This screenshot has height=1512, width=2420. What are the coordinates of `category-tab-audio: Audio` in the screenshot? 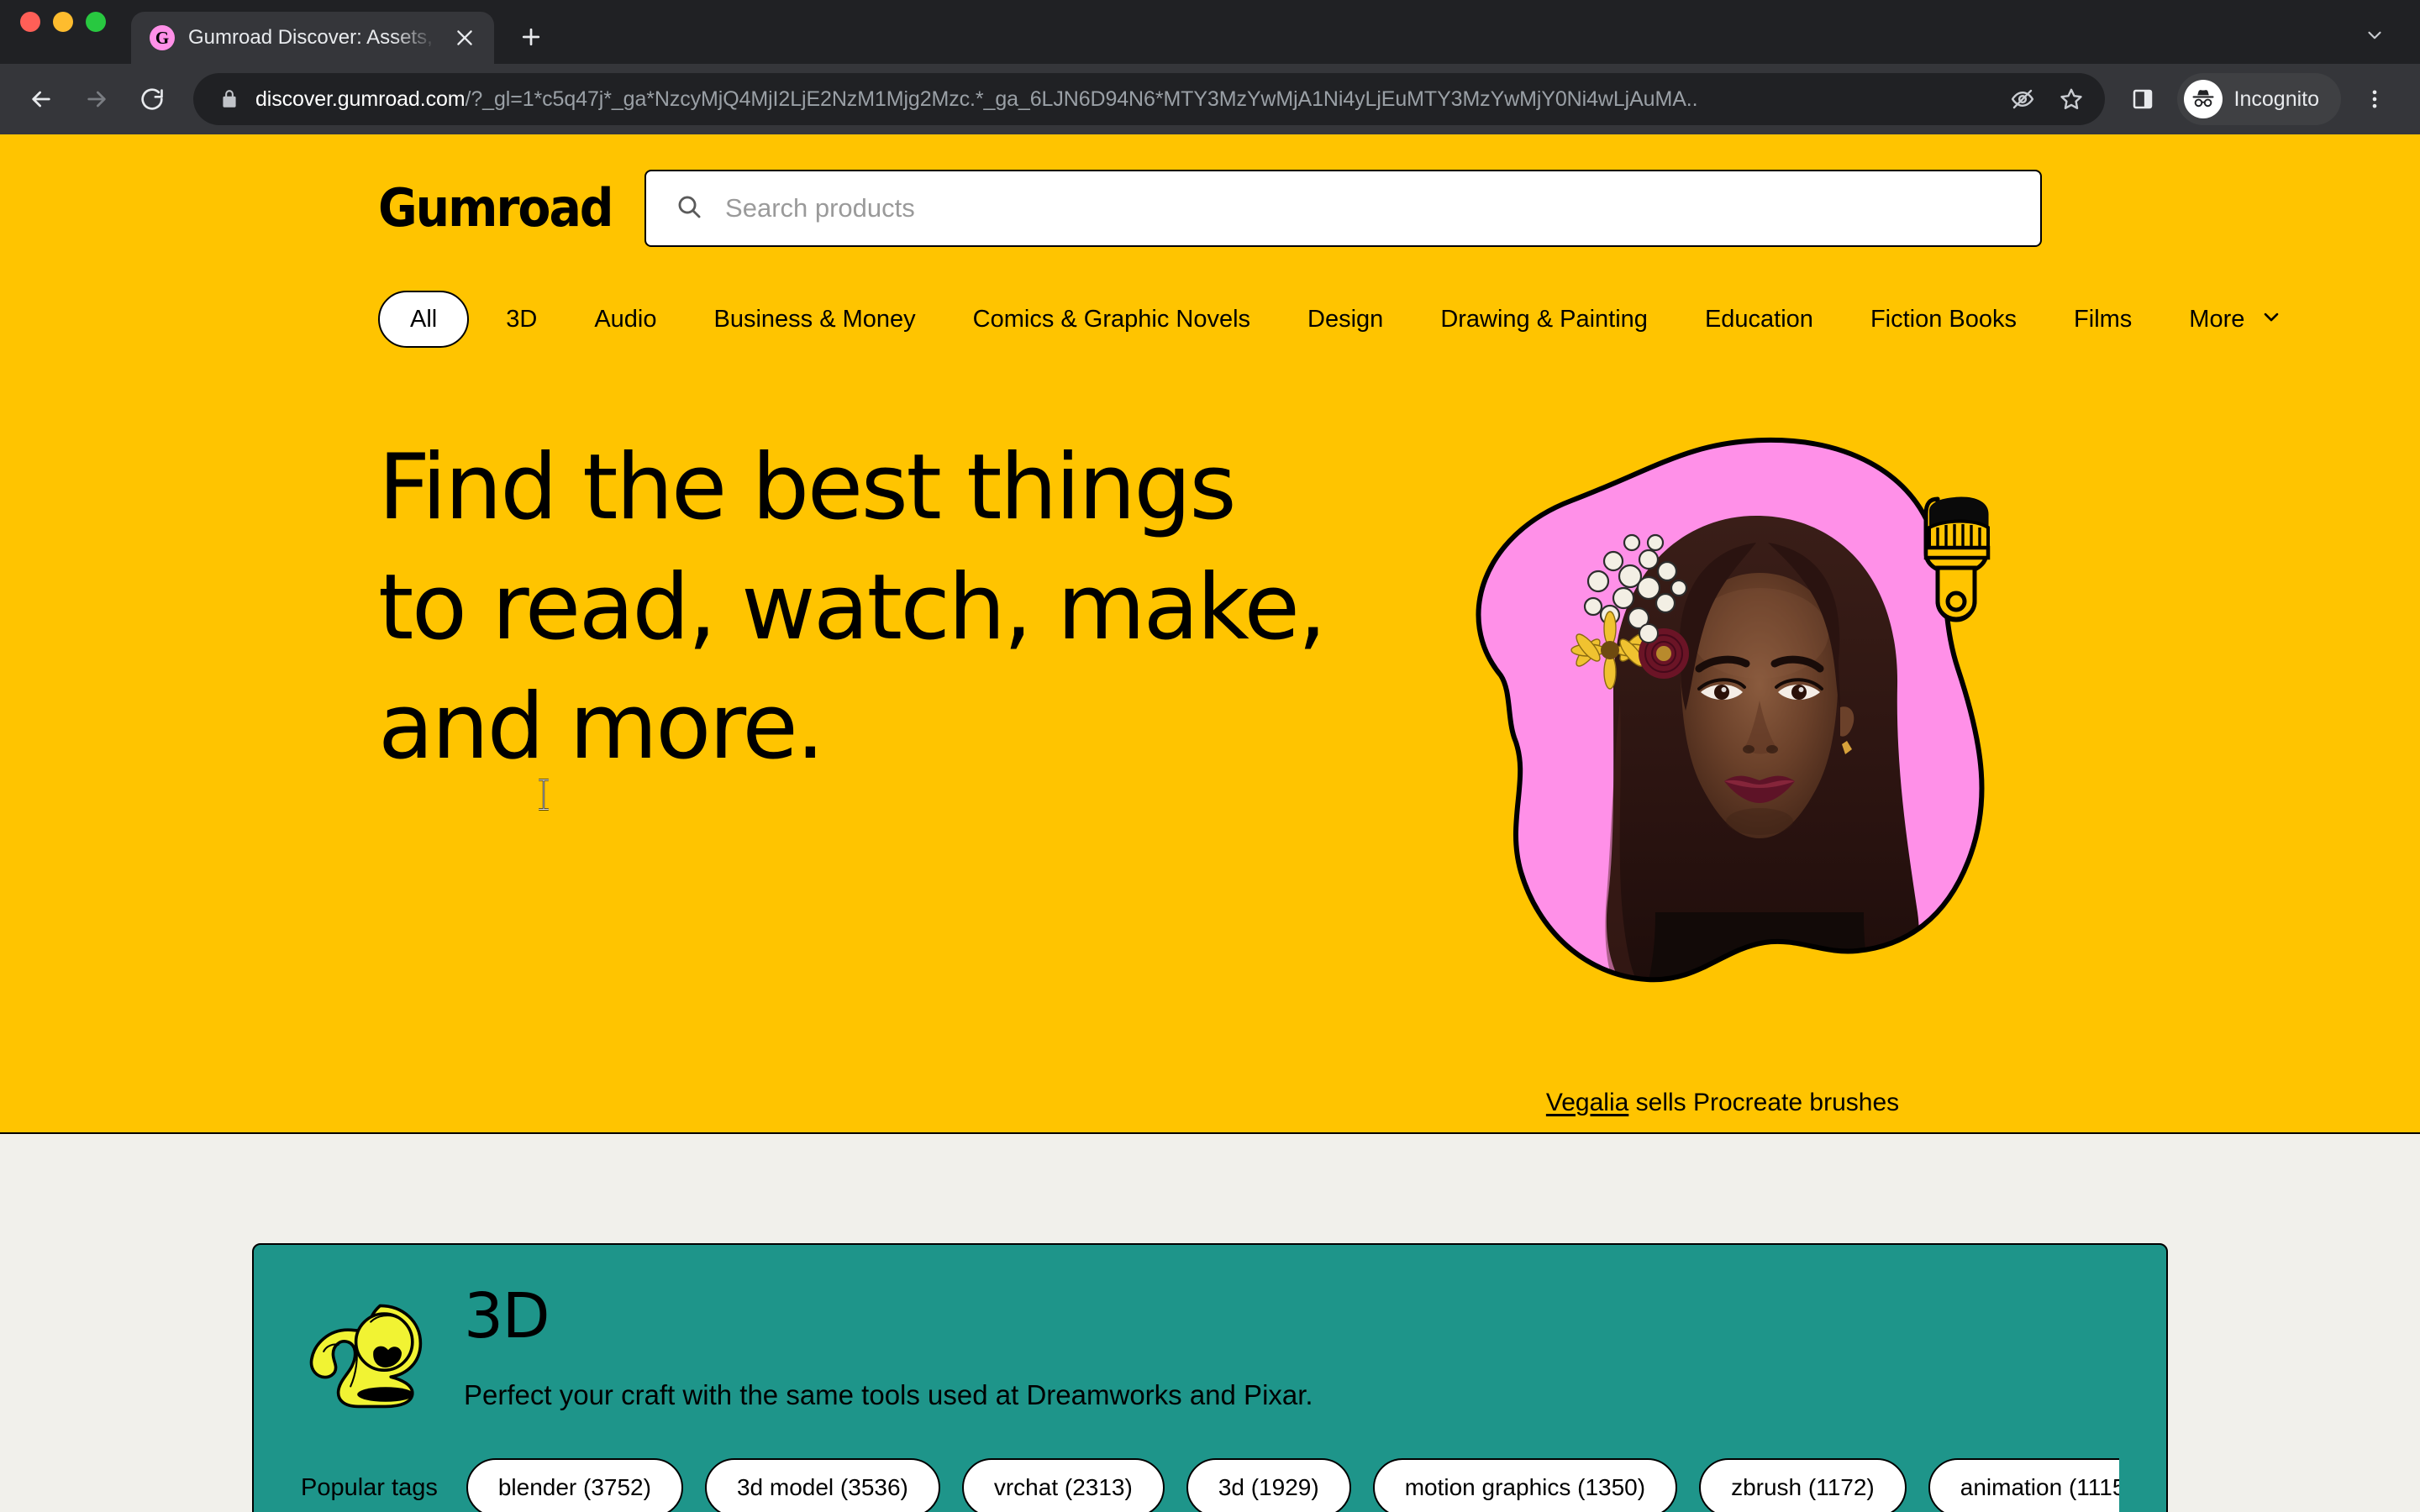 It's located at (626, 319).